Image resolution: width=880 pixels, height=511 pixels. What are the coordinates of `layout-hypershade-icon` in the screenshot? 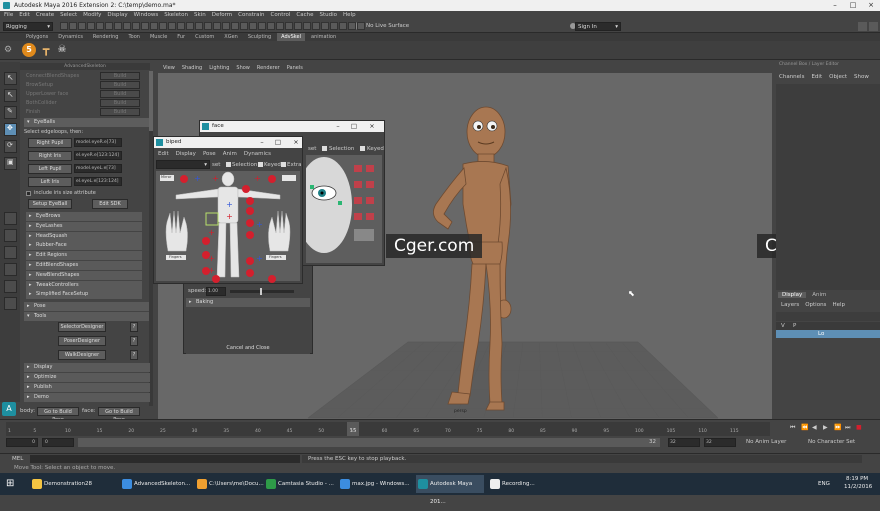 It's located at (10, 303).